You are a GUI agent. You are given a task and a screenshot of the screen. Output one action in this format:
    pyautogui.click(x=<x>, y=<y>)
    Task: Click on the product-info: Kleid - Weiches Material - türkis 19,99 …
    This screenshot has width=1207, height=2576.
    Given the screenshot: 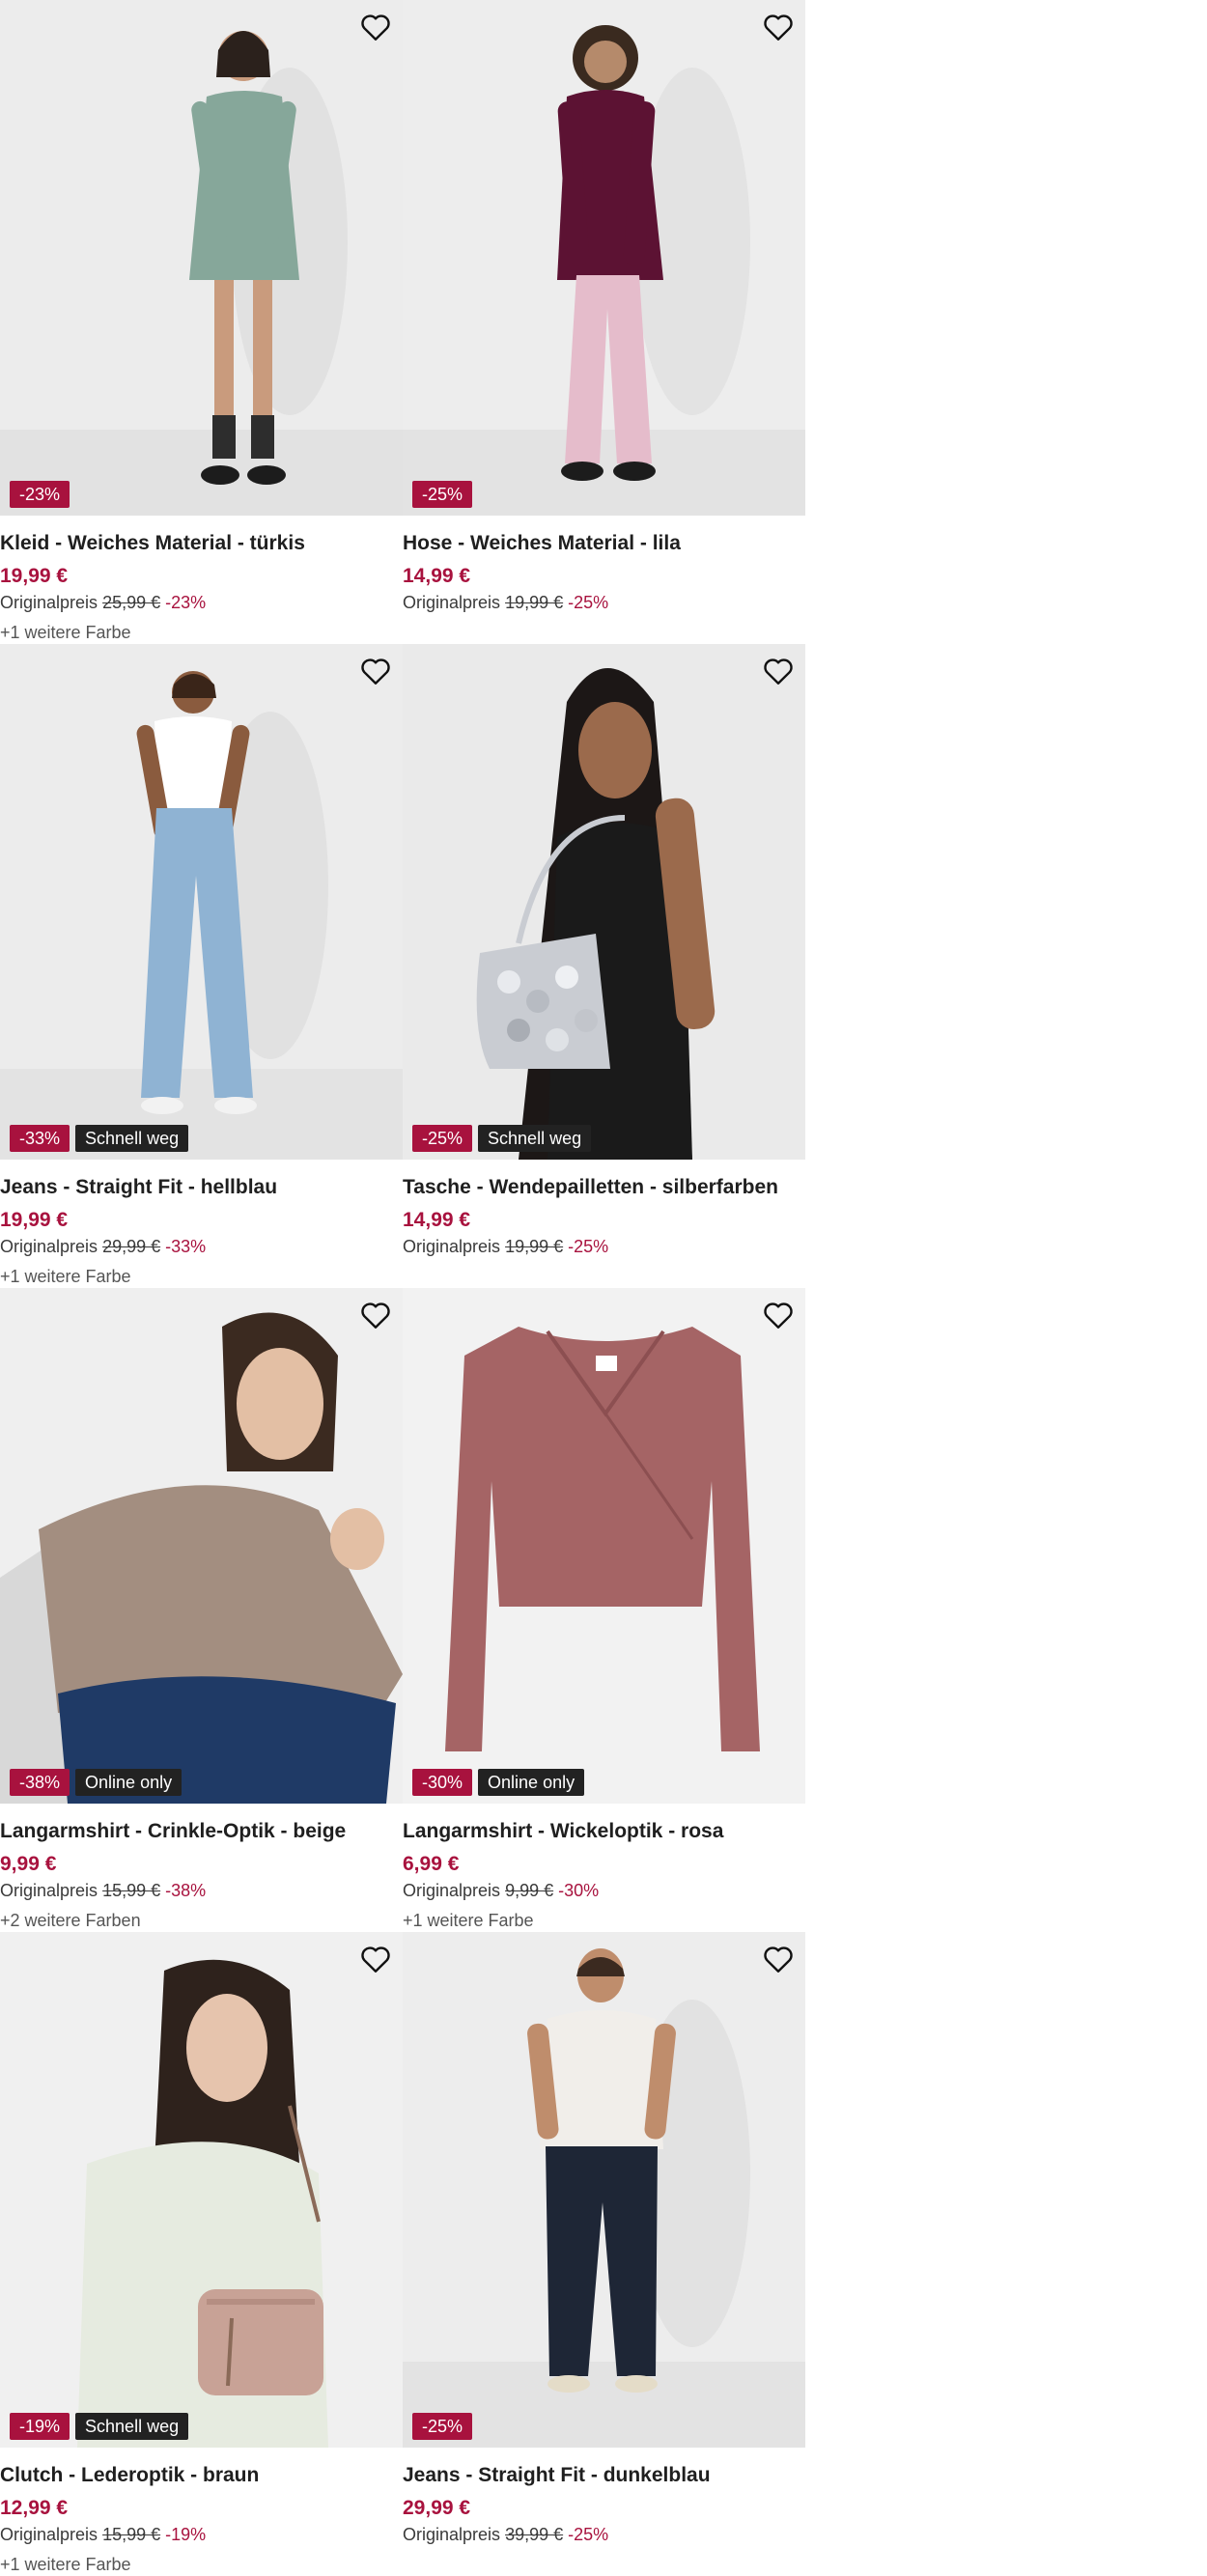 What is the action you would take?
    pyautogui.click(x=198, y=587)
    